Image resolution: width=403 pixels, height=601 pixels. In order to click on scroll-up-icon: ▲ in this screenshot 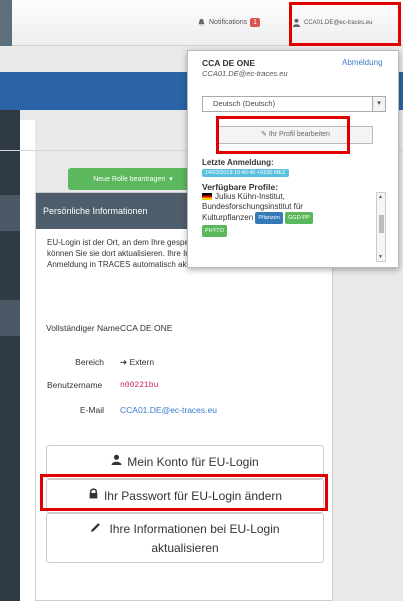, I will do `click(380, 197)`.